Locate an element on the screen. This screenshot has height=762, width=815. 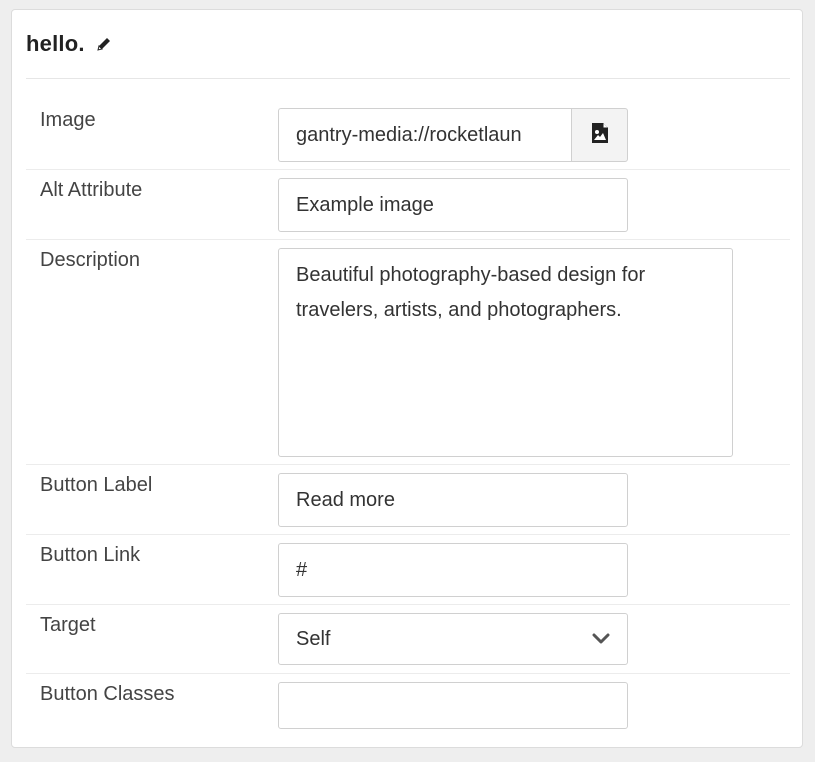
button-label-row: Button Label Read more is located at coordinates (408, 500).